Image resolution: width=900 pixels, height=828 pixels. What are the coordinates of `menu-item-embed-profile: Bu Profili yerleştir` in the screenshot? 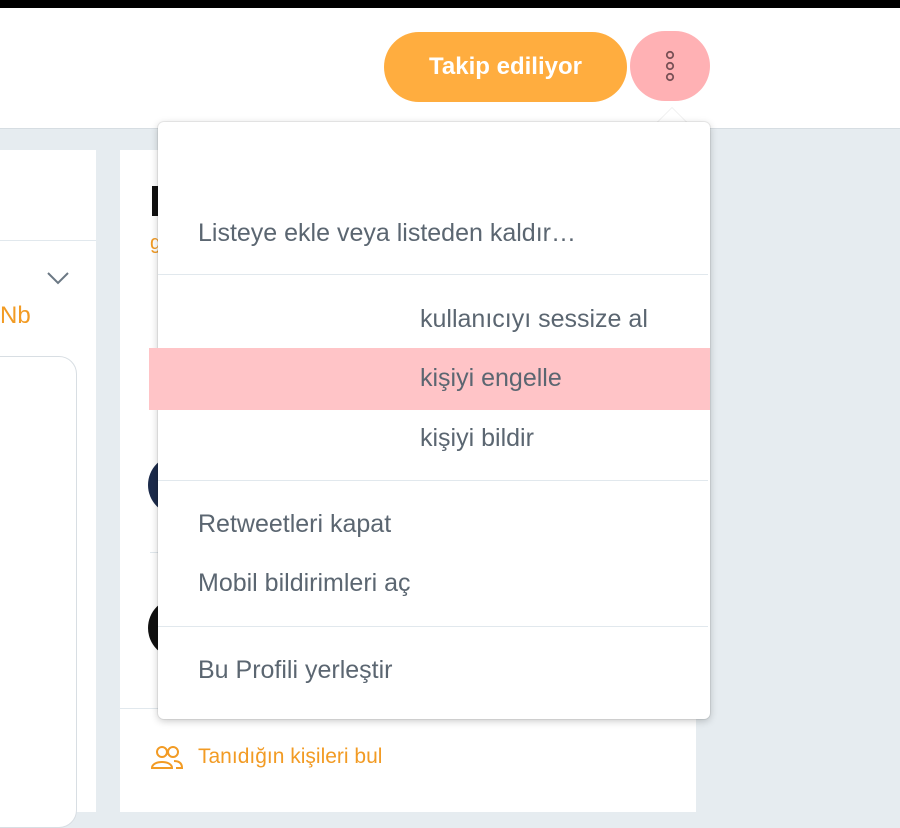 It's located at (295, 670).